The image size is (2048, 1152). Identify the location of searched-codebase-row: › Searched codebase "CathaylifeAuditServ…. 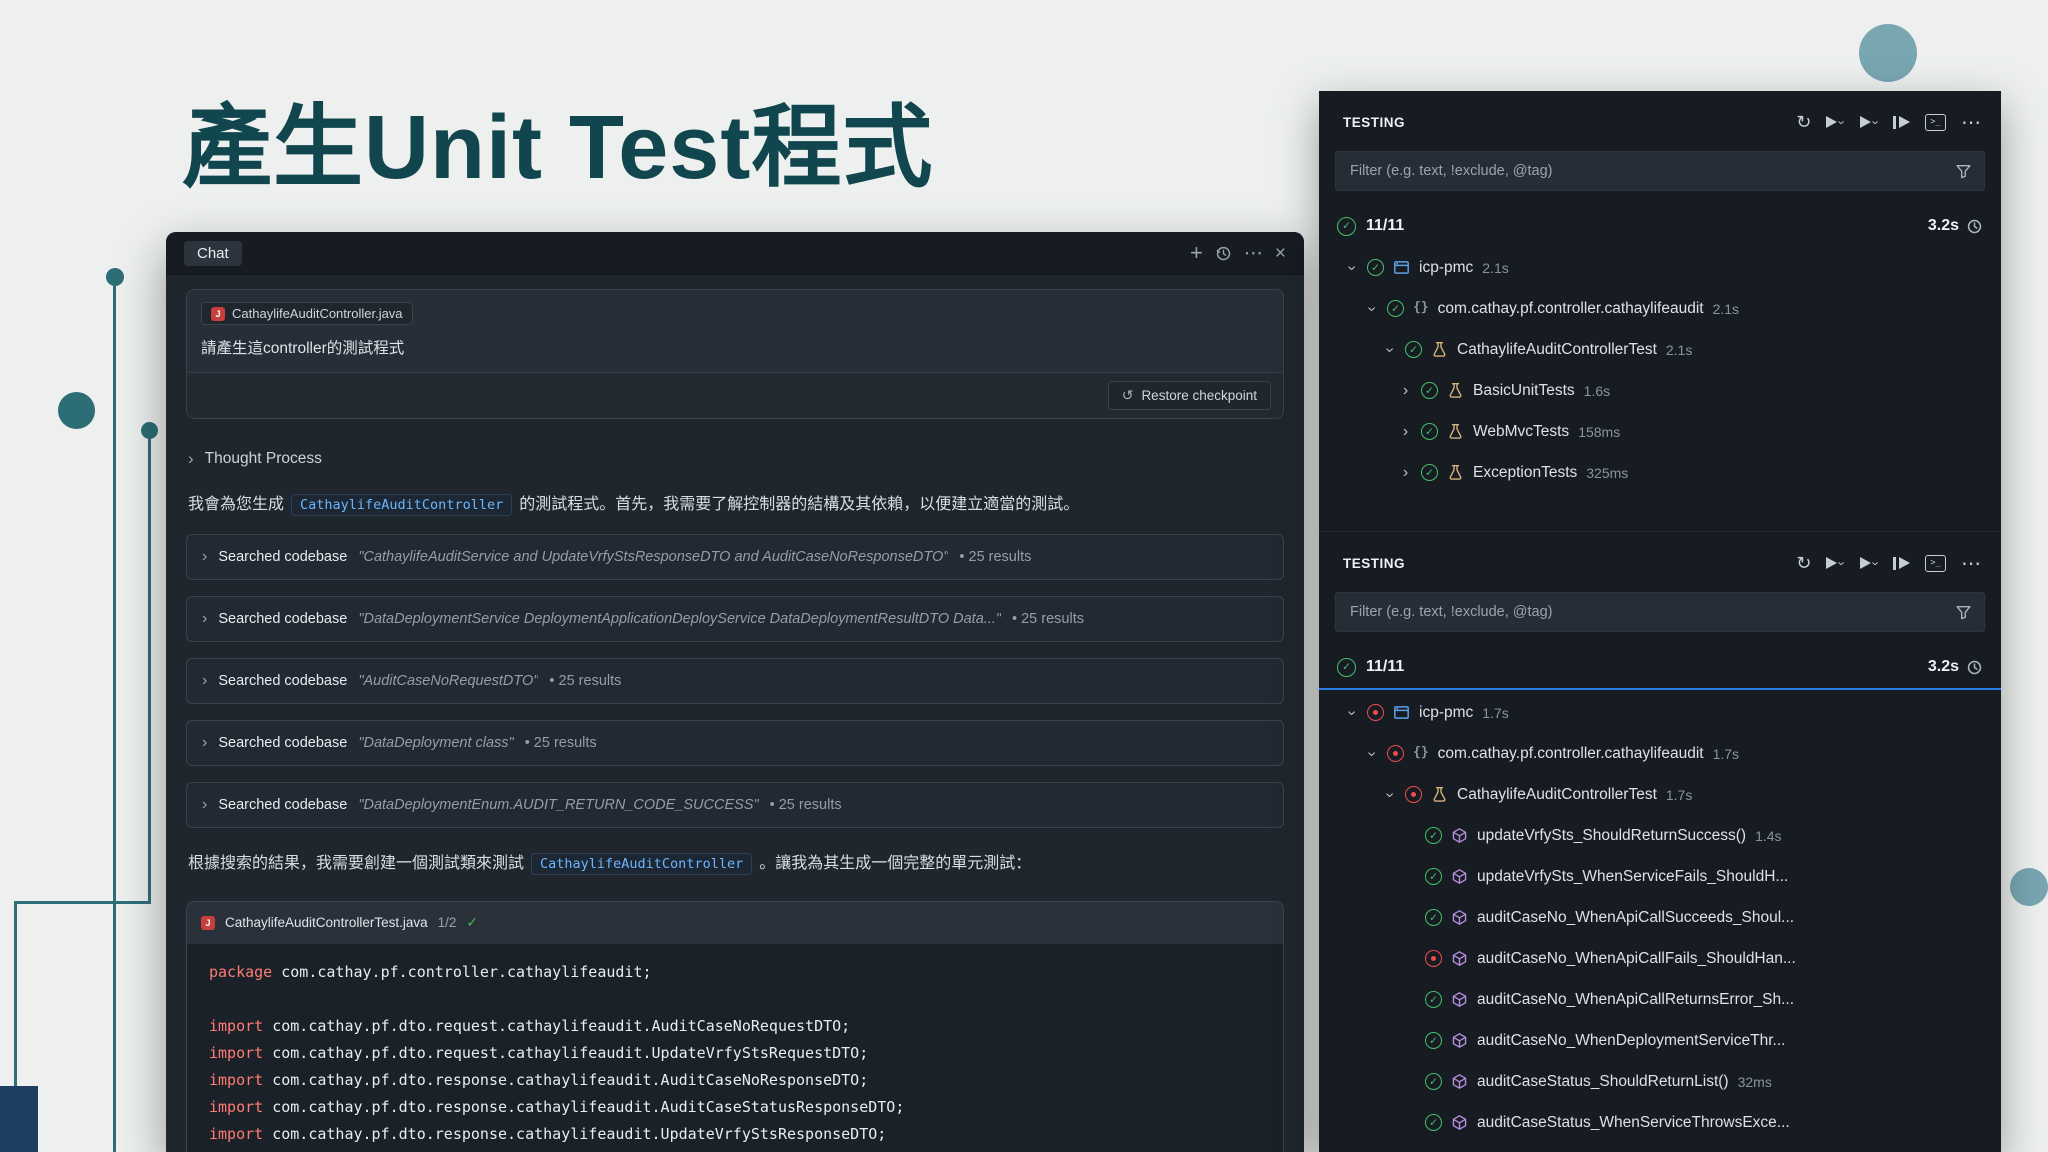
(735, 556).